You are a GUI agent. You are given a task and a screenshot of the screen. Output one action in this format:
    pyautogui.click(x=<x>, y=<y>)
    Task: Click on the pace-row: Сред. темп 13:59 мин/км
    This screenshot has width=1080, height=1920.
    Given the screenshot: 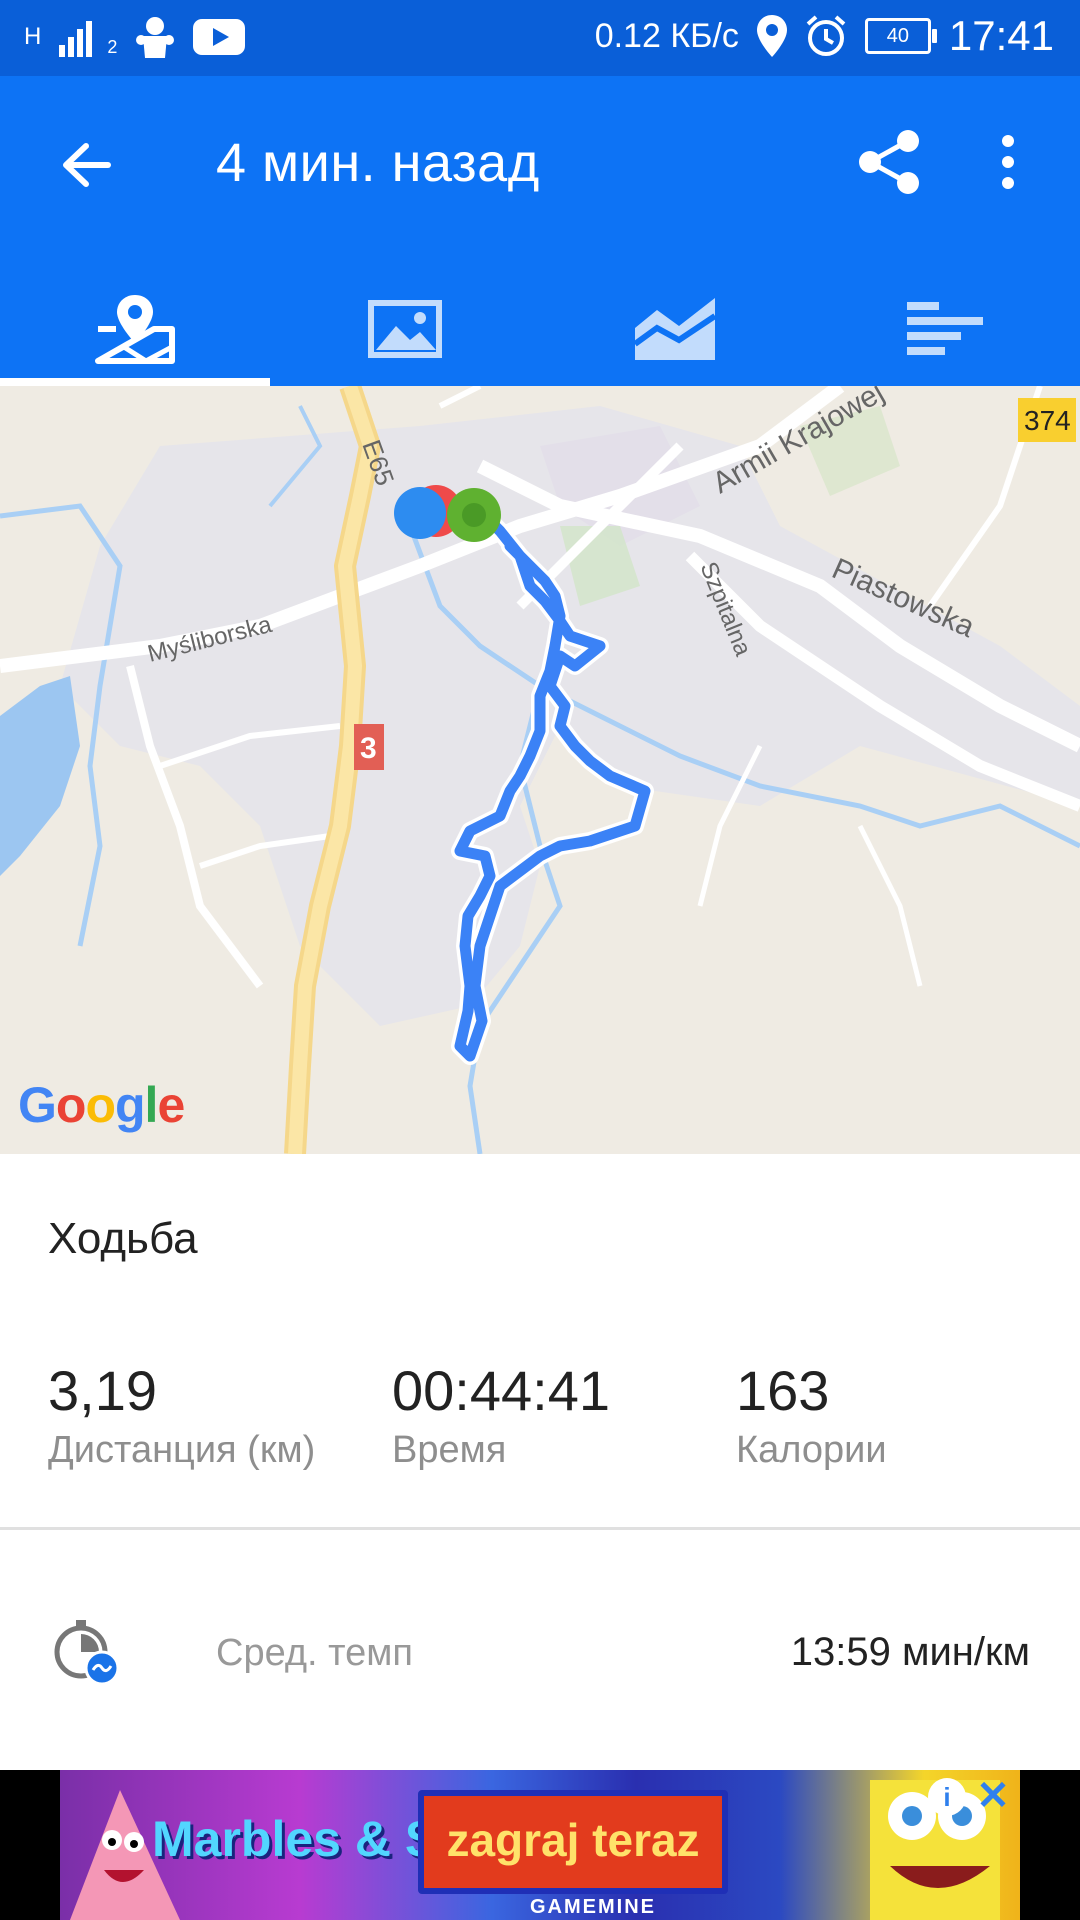 What is the action you would take?
    pyautogui.click(x=540, y=1650)
    